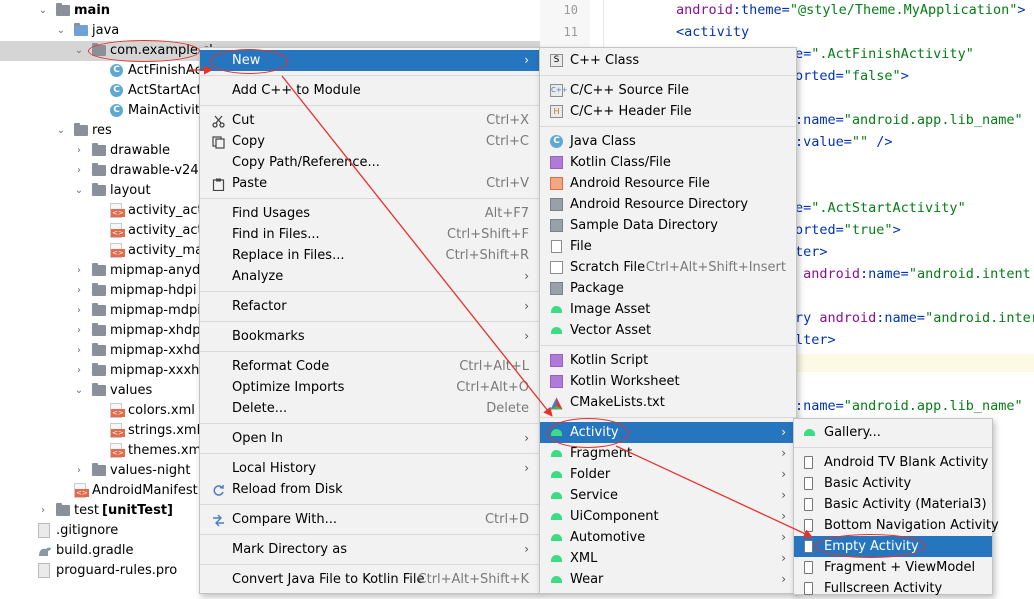  What do you see at coordinates (100, 131) in the screenshot?
I see `tree-item-res: ⌄ res` at bounding box center [100, 131].